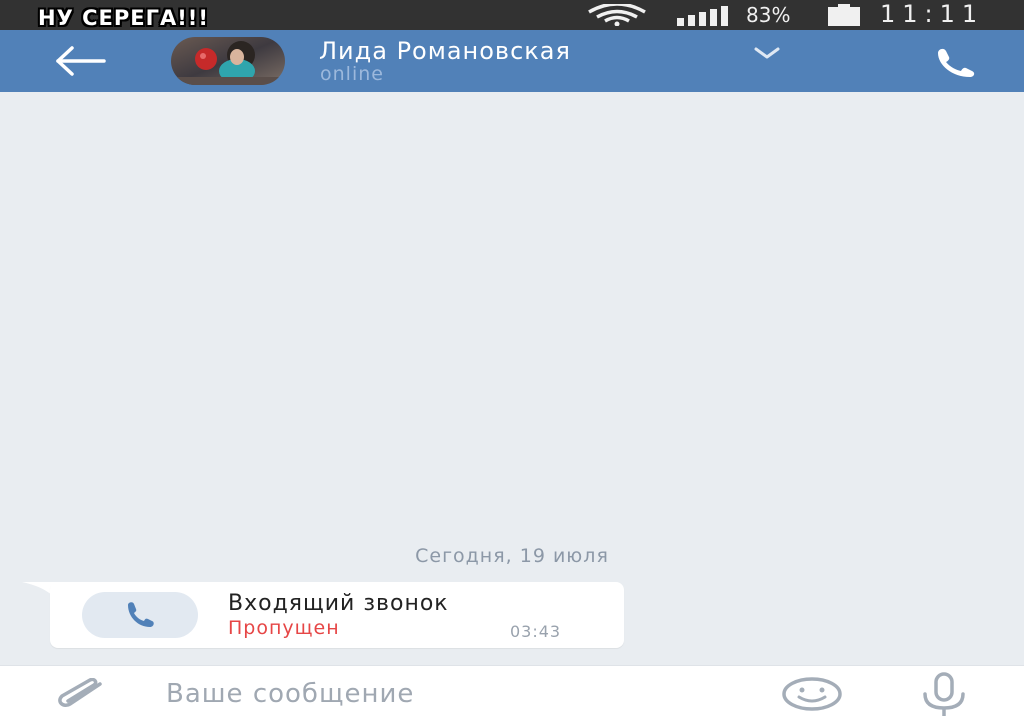  I want to click on paperclip-icon, so click(80, 692).